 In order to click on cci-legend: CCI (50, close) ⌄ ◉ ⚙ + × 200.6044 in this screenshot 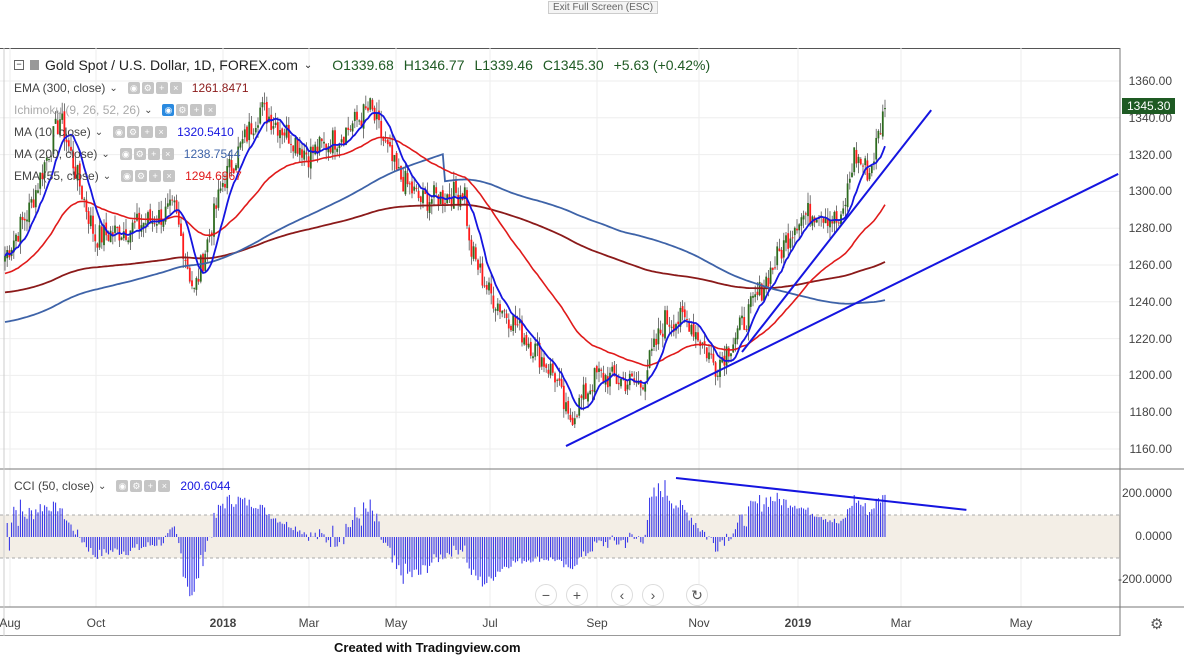, I will do `click(122, 486)`.